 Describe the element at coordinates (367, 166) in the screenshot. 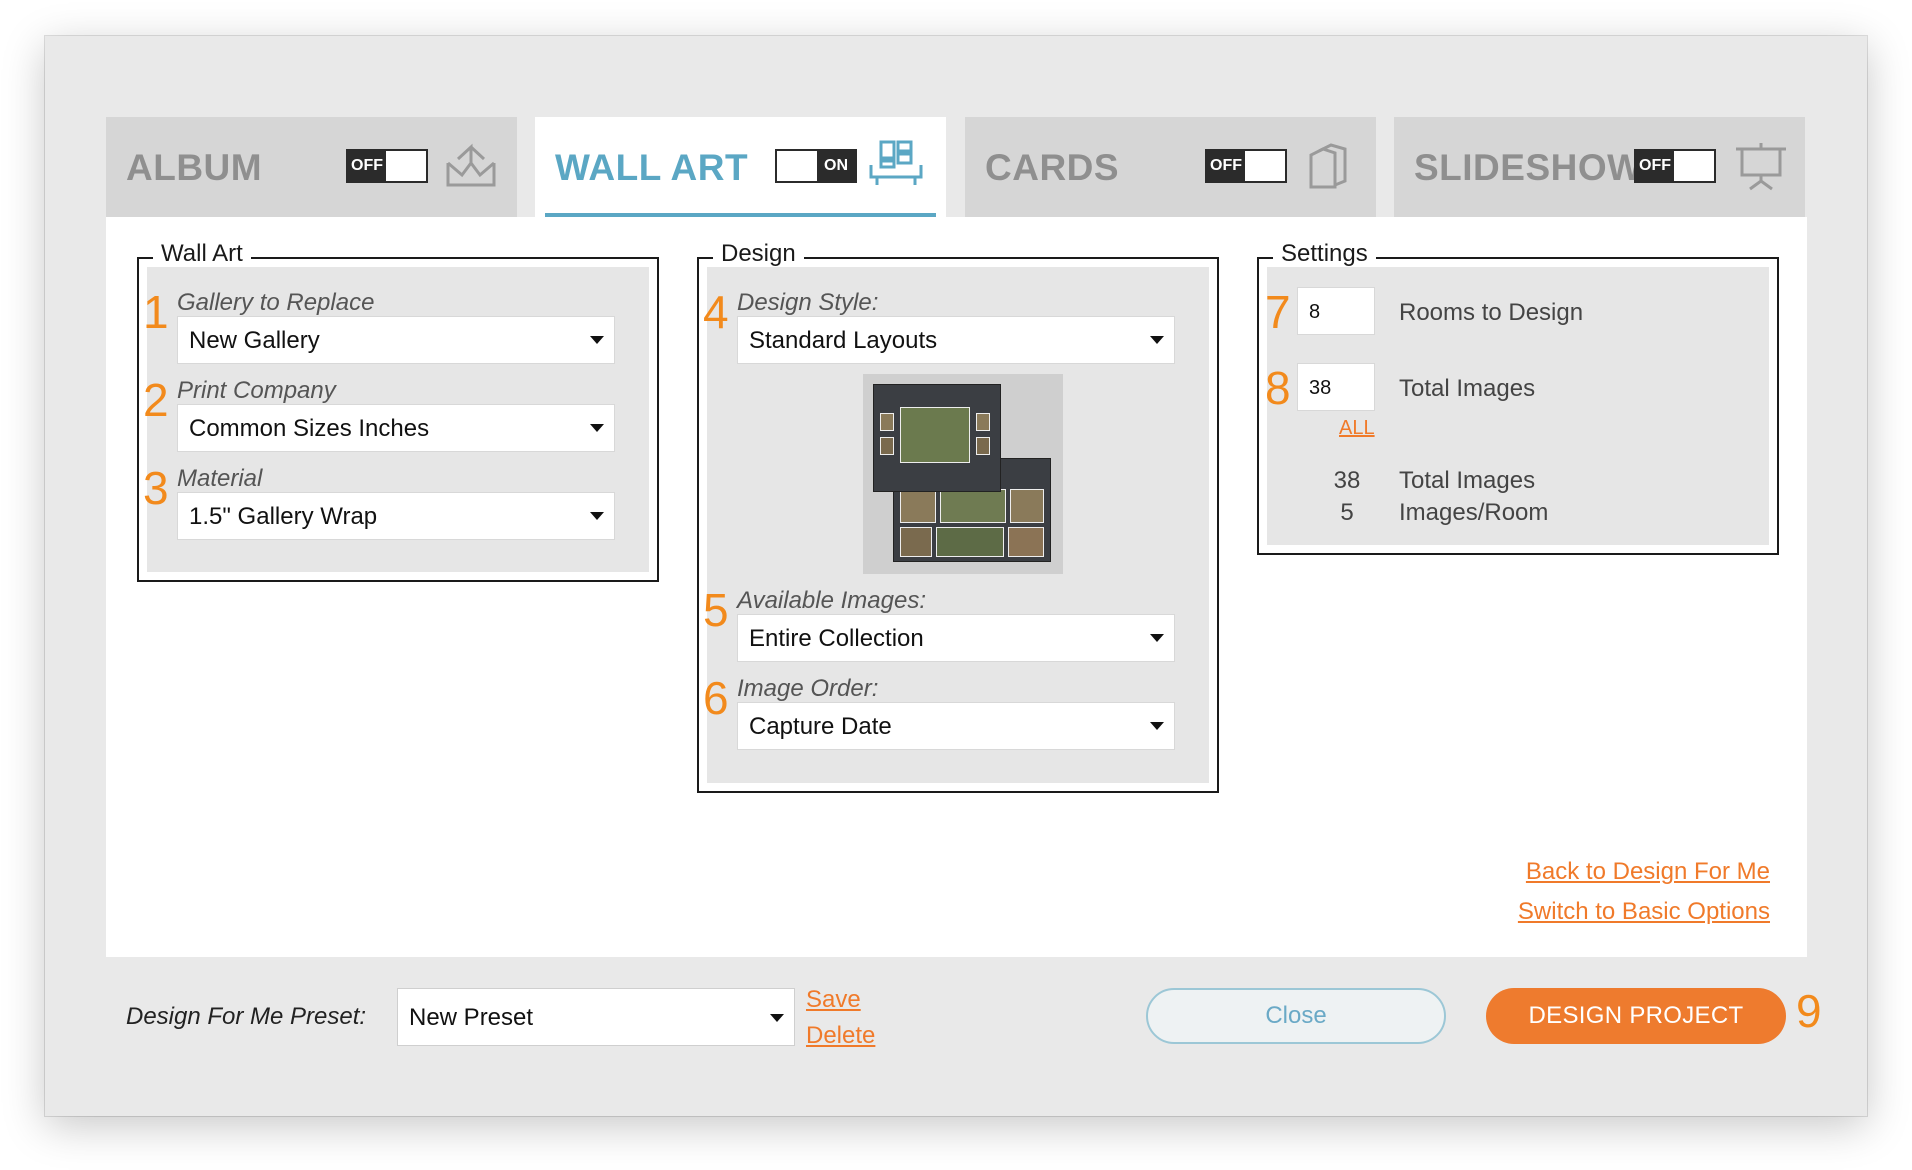

I see `album-toggle-label: OFF` at that location.